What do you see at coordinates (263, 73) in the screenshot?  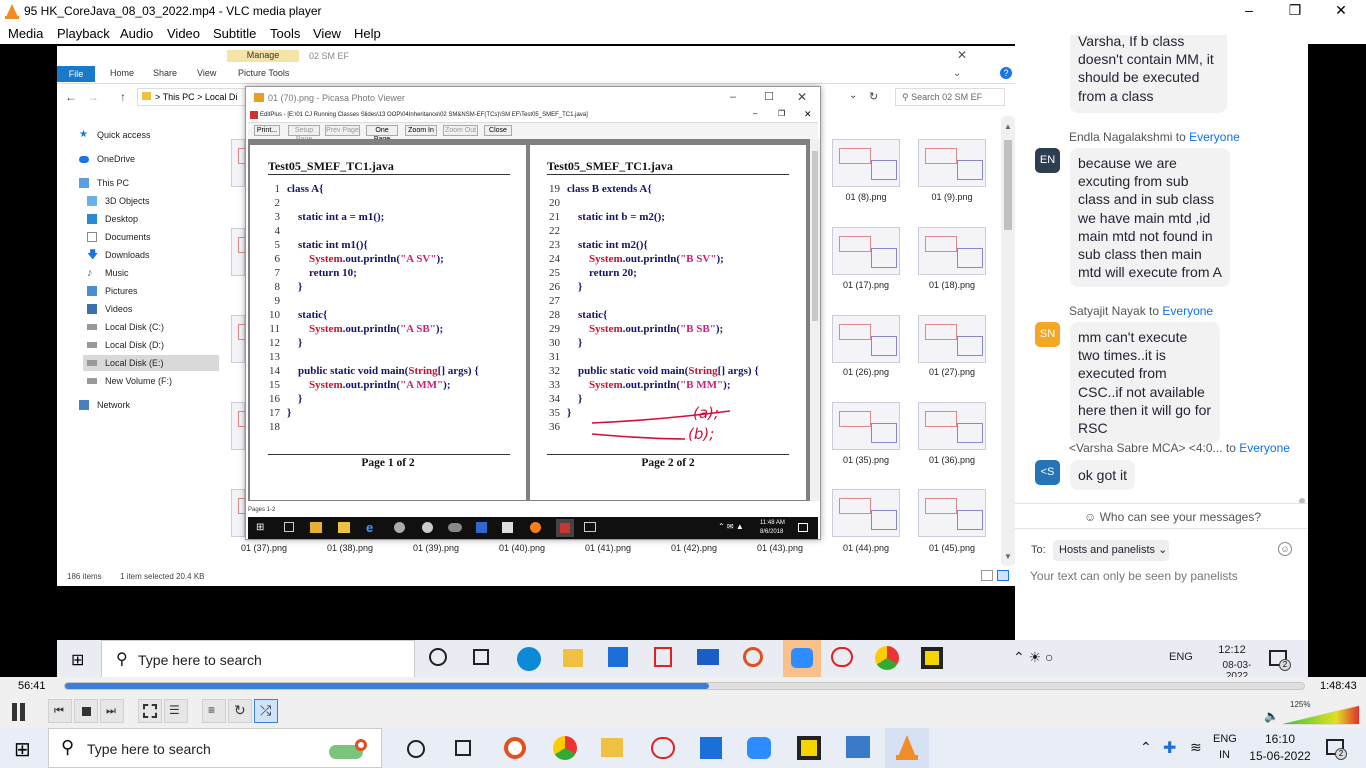 I see `tab-picture-tools: Picture Tools` at bounding box center [263, 73].